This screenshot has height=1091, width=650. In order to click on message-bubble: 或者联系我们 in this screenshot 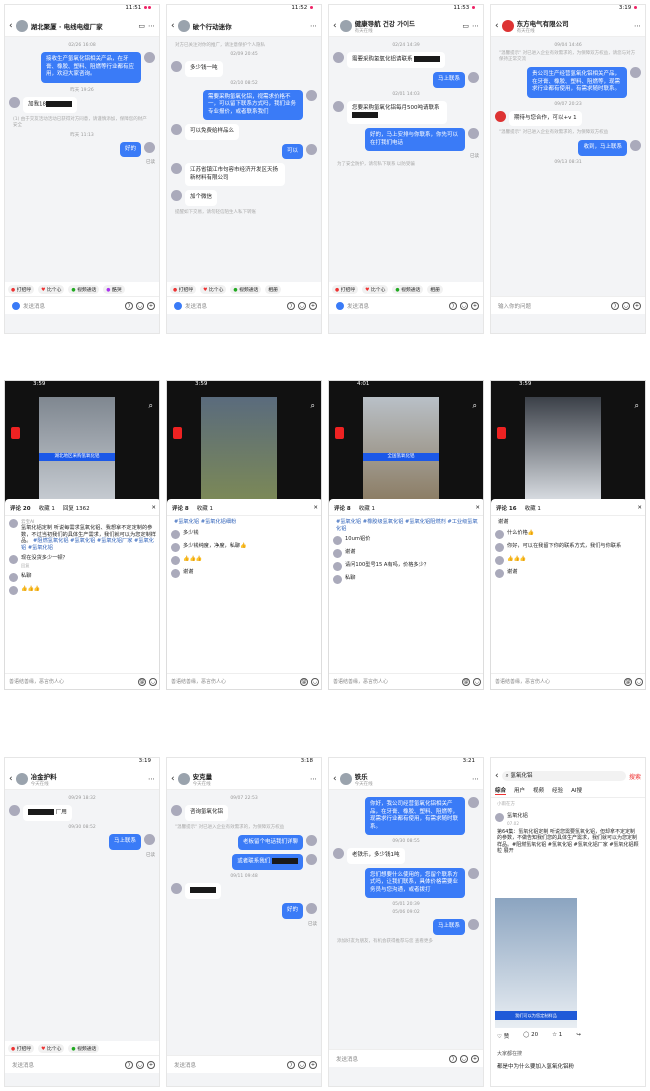, I will do `click(267, 862)`.